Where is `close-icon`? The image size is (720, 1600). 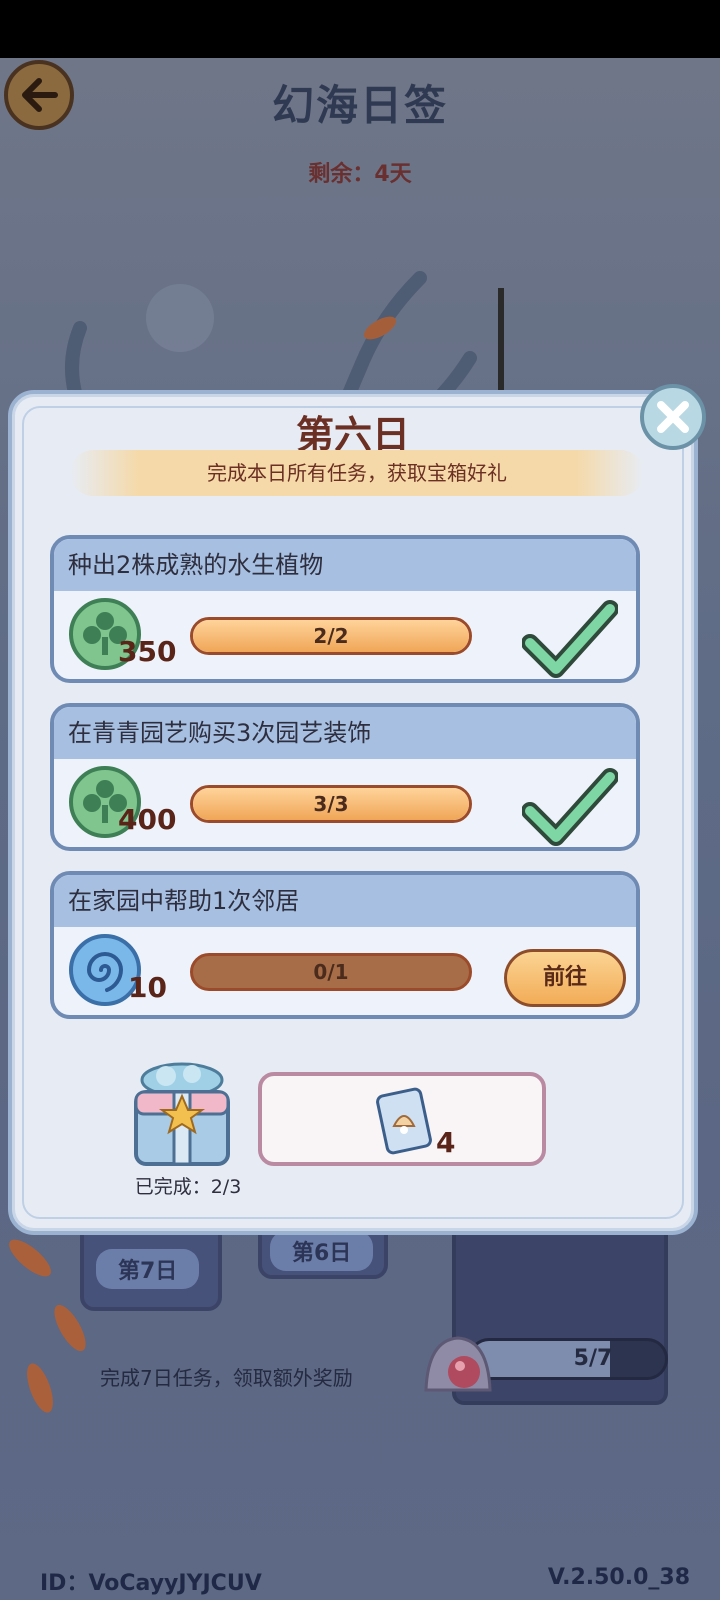
close-icon is located at coordinates (673, 417).